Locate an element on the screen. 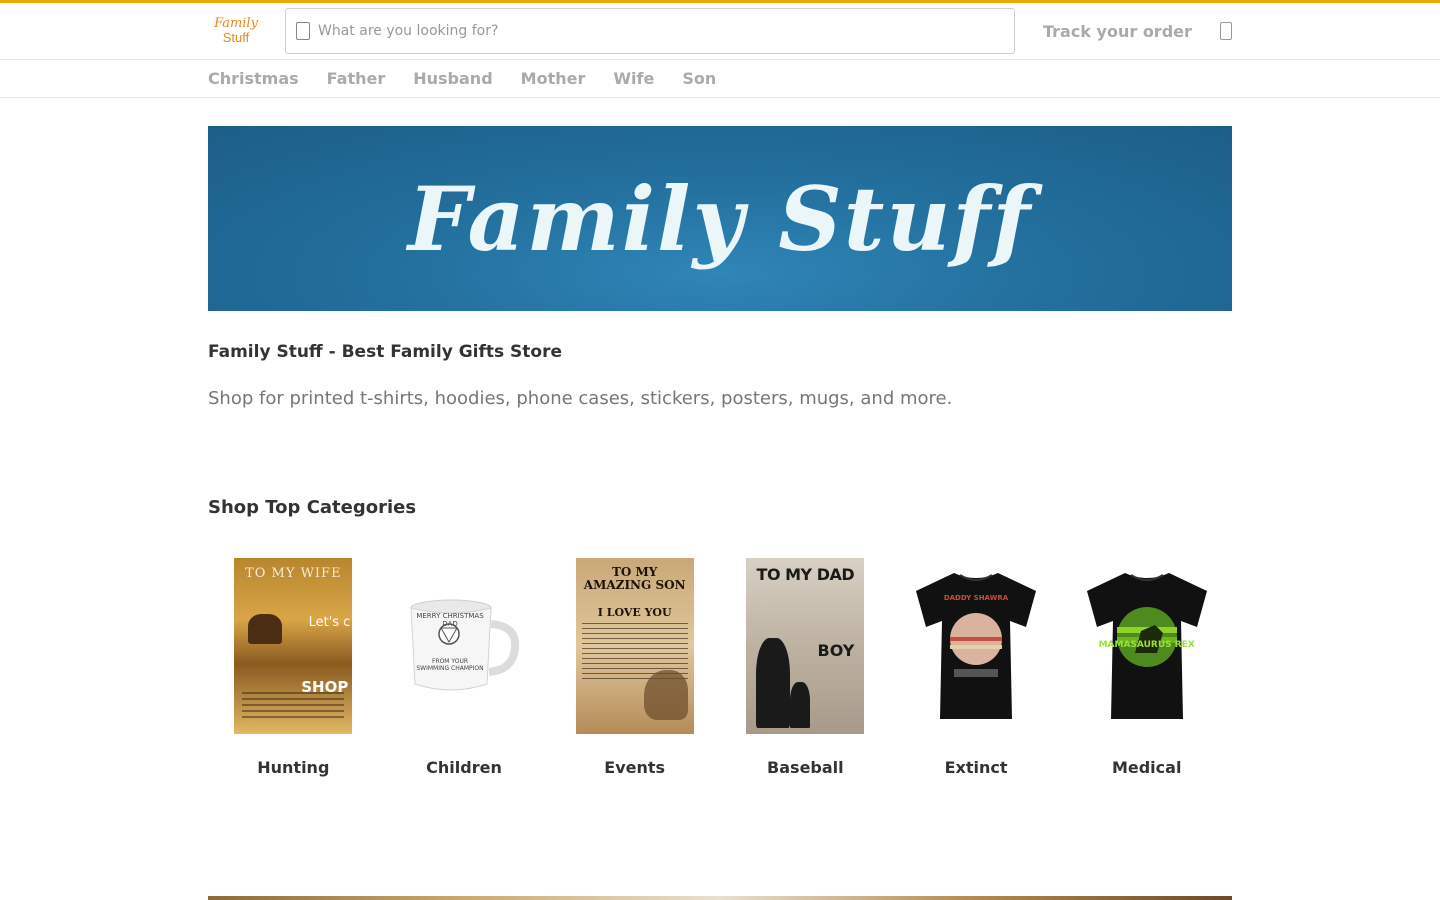 The width and height of the screenshot is (1440, 900). category-extinct: DADDY SHAWRA Extinct is located at coordinates (976, 667).